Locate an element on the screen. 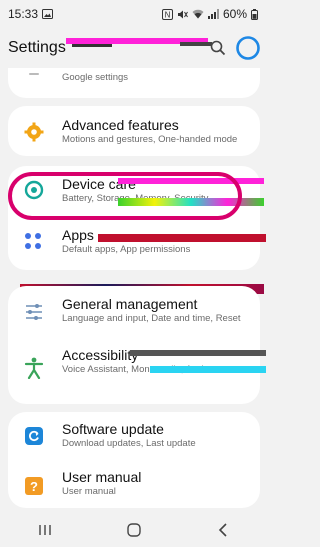 The image size is (320, 547). account-avatar-icon is located at coordinates (248, 48).